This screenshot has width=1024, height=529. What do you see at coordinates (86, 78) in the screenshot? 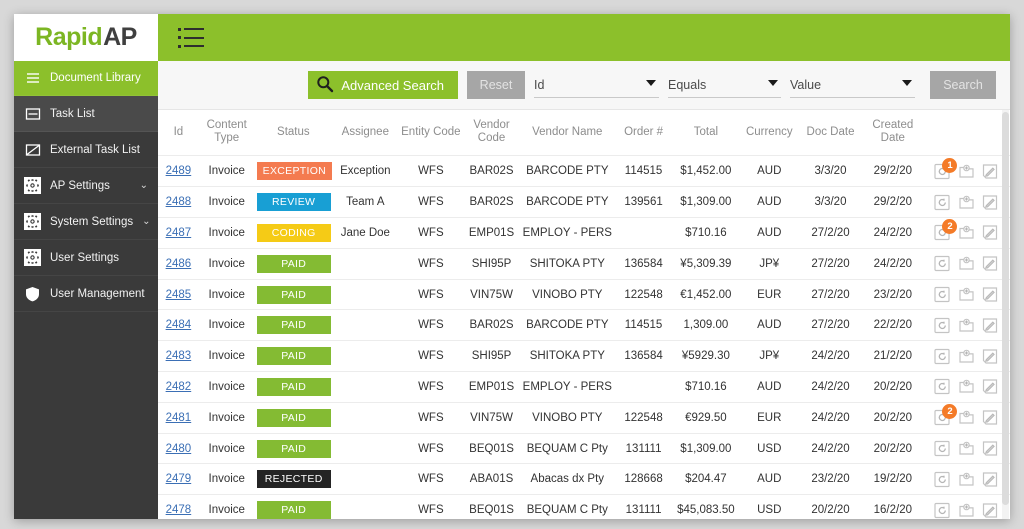
I see `sidebar-item-document-library: Document Library` at bounding box center [86, 78].